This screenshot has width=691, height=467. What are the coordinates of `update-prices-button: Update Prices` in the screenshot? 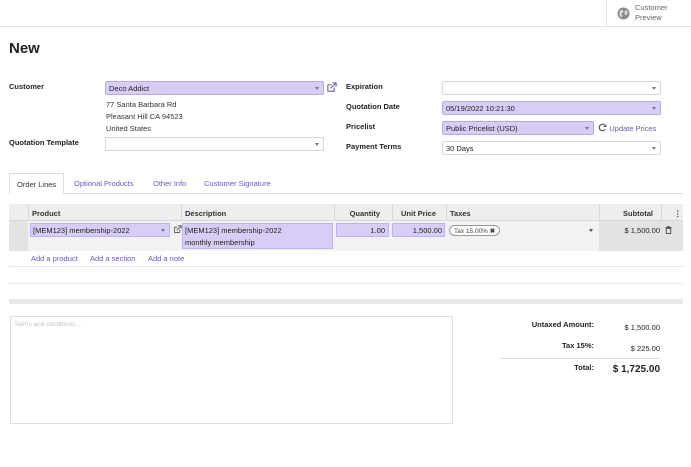 It's located at (627, 128).